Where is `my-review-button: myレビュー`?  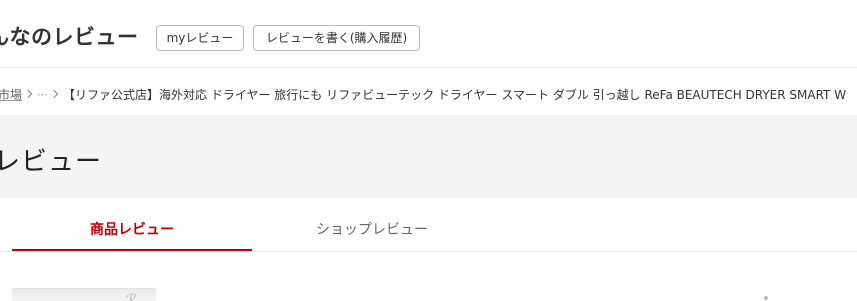
my-review-button: myレビュー is located at coordinates (200, 38).